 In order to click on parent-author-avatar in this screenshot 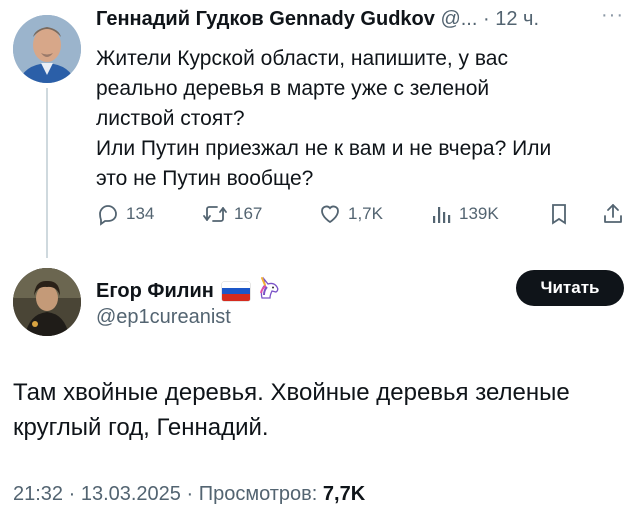, I will do `click(47, 49)`.